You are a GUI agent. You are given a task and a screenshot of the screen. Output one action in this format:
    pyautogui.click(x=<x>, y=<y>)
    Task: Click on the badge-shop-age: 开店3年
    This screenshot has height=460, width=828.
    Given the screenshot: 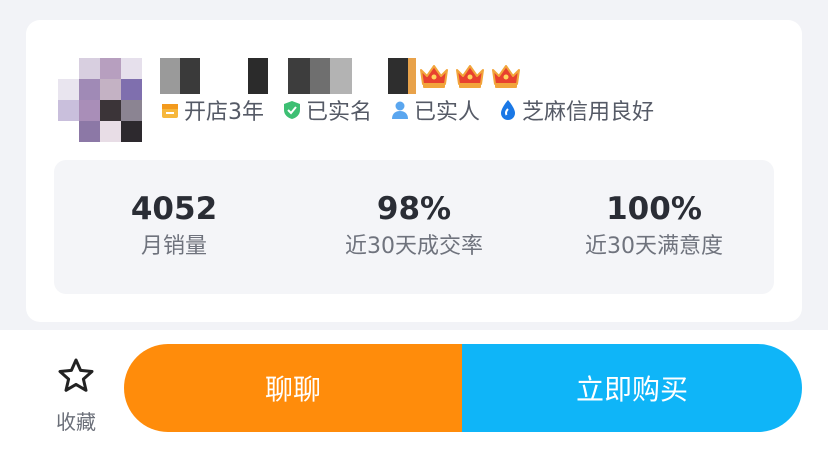 What is the action you would take?
    pyautogui.click(x=212, y=110)
    